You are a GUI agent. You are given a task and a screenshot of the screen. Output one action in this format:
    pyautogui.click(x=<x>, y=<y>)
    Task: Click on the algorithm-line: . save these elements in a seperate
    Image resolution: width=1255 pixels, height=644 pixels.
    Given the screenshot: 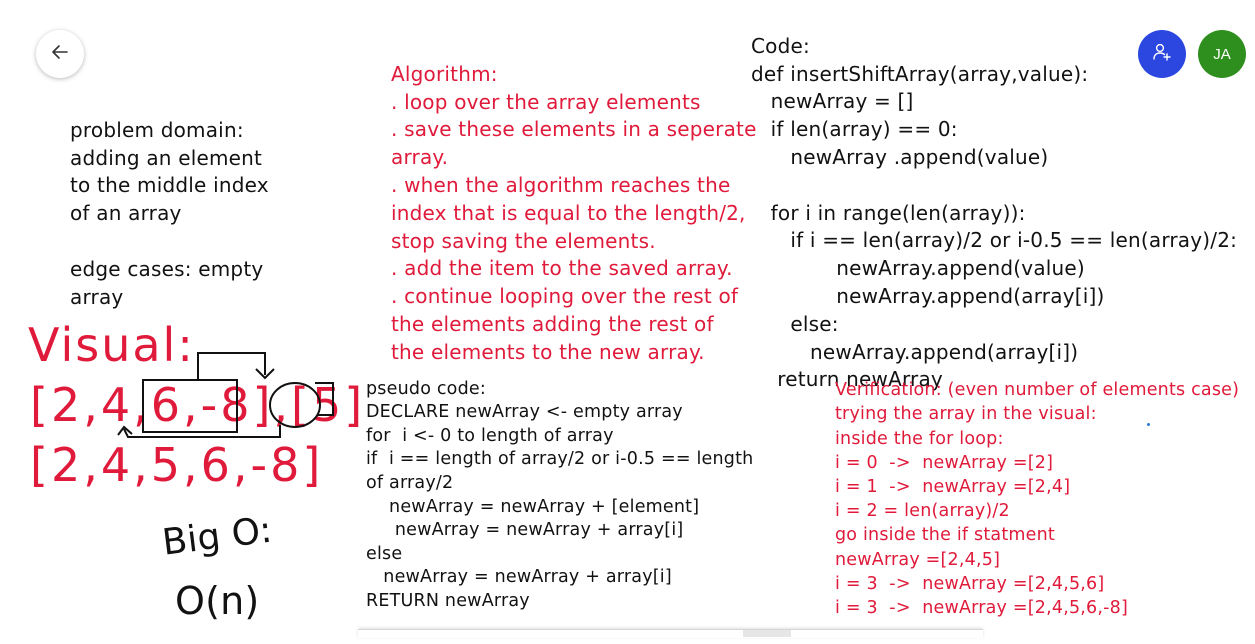 What is the action you would take?
    pyautogui.click(x=574, y=129)
    